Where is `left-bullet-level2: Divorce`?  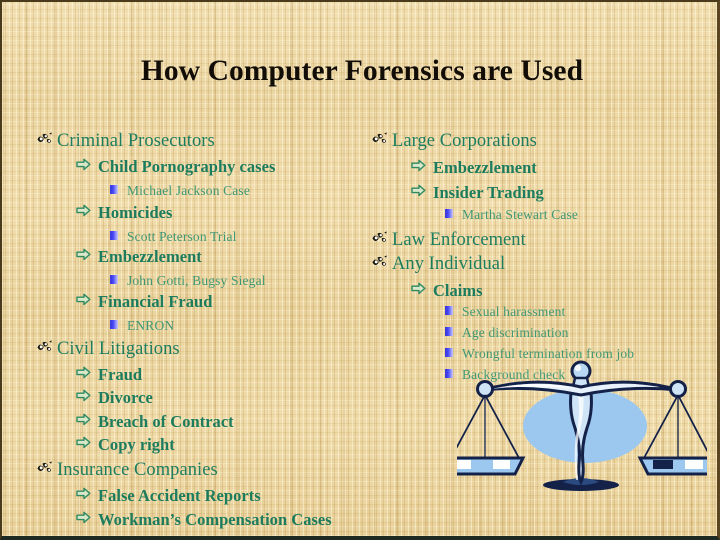
left-bullet-level2: Divorce is located at coordinates (114, 398).